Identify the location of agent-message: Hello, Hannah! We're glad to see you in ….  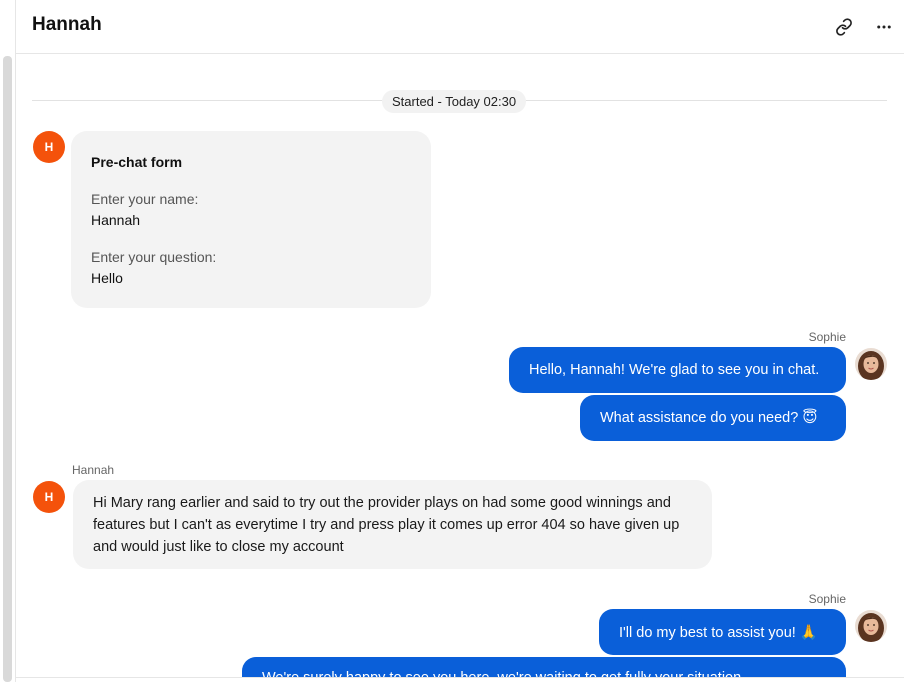
(677, 370).